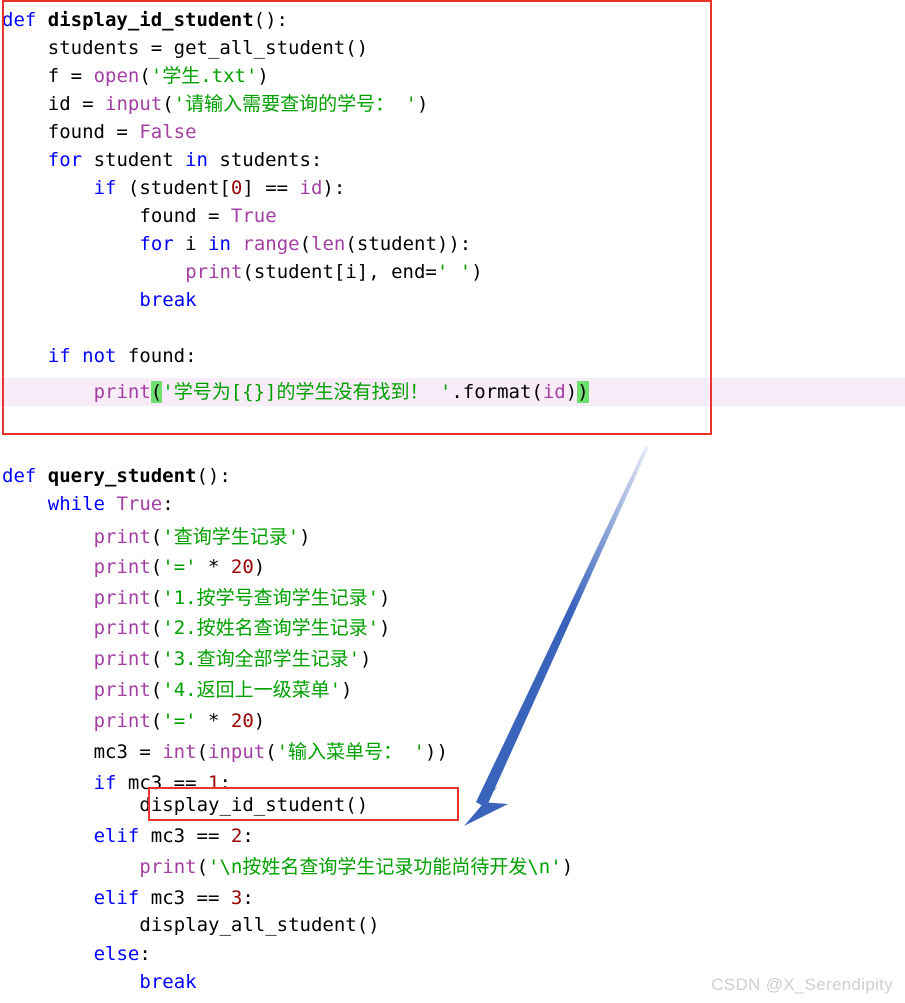 The height and width of the screenshot is (1003, 905). I want to click on code-token: 20, so click(242, 721).